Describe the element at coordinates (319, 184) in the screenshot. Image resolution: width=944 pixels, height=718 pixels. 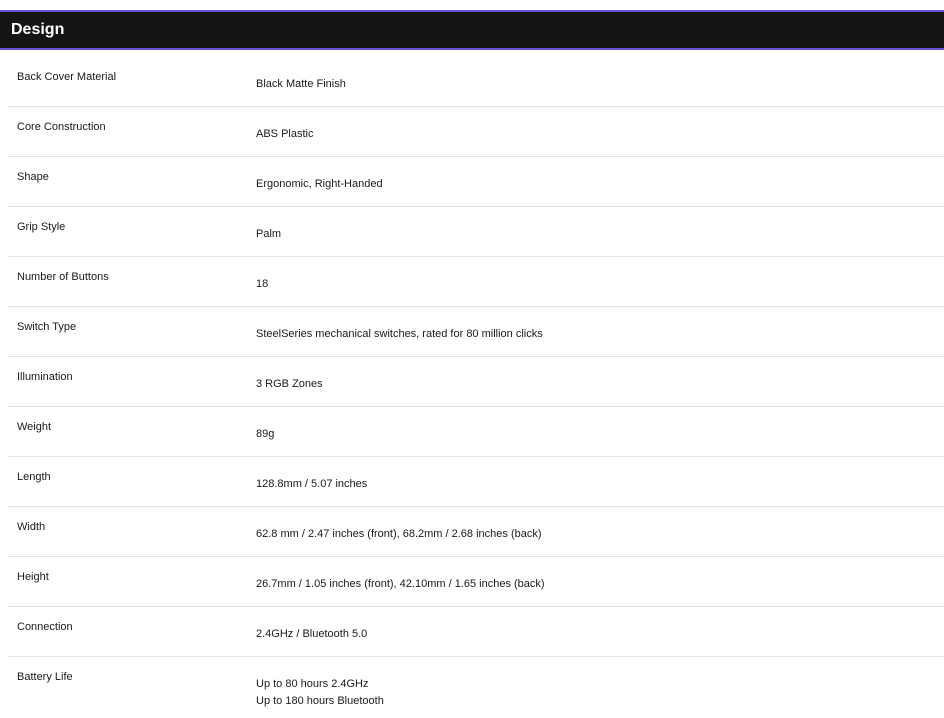
I see `spec-value: Ergonomic, Right-Handed` at that location.